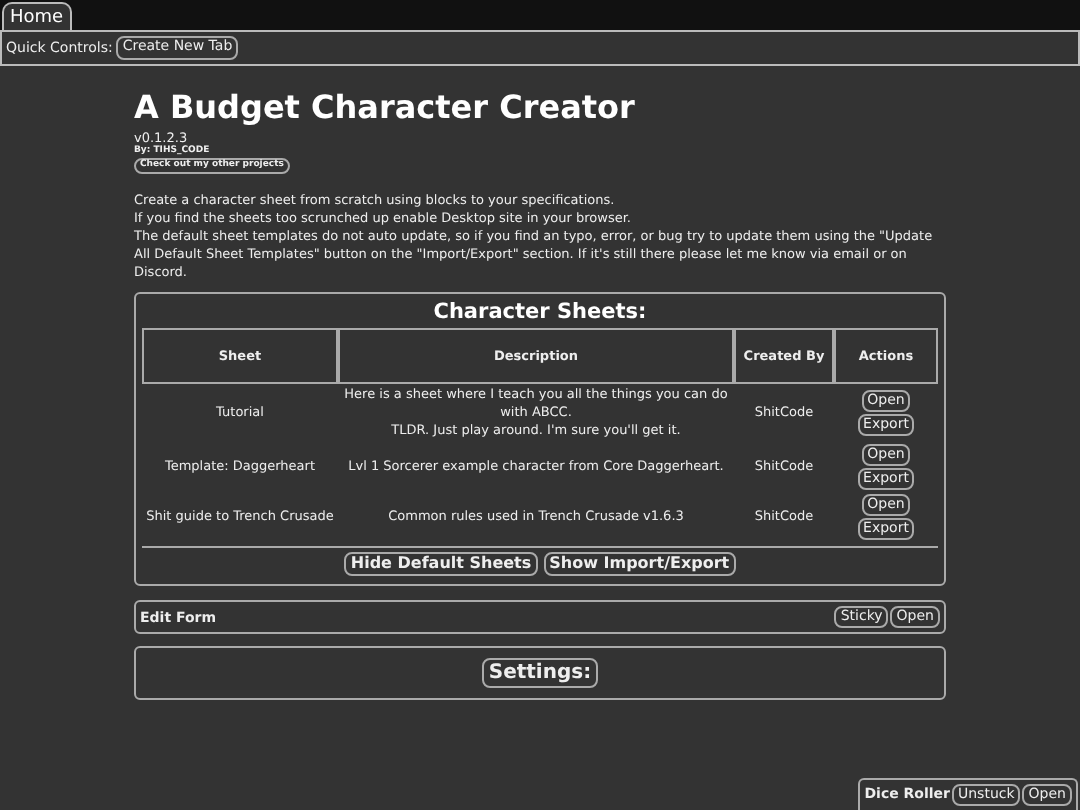 This screenshot has height=810, width=1080. What do you see at coordinates (37, 16) in the screenshot?
I see `home-tab: Home` at bounding box center [37, 16].